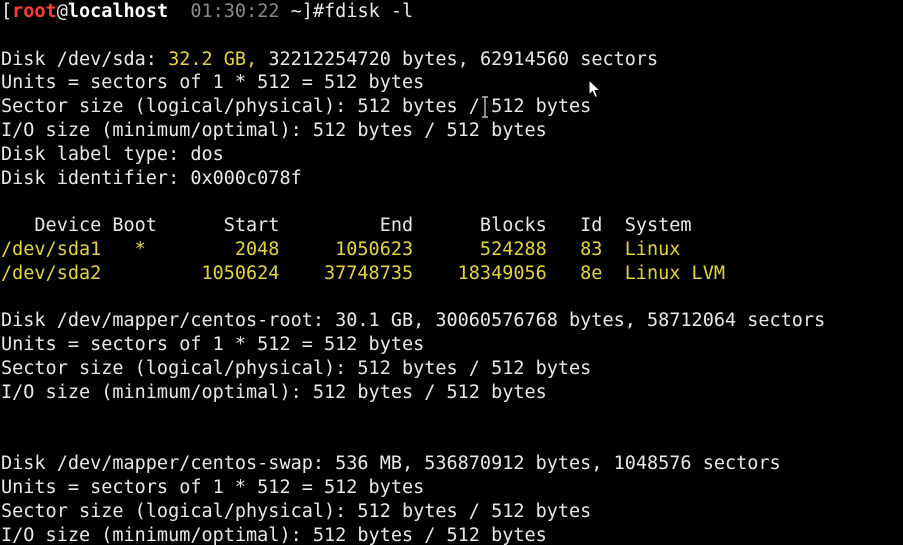 This screenshot has width=903, height=545. Describe the element at coordinates (151, 178) in the screenshot. I see `sda-identifier-line: Disk identifier: 0x000c078f` at that location.